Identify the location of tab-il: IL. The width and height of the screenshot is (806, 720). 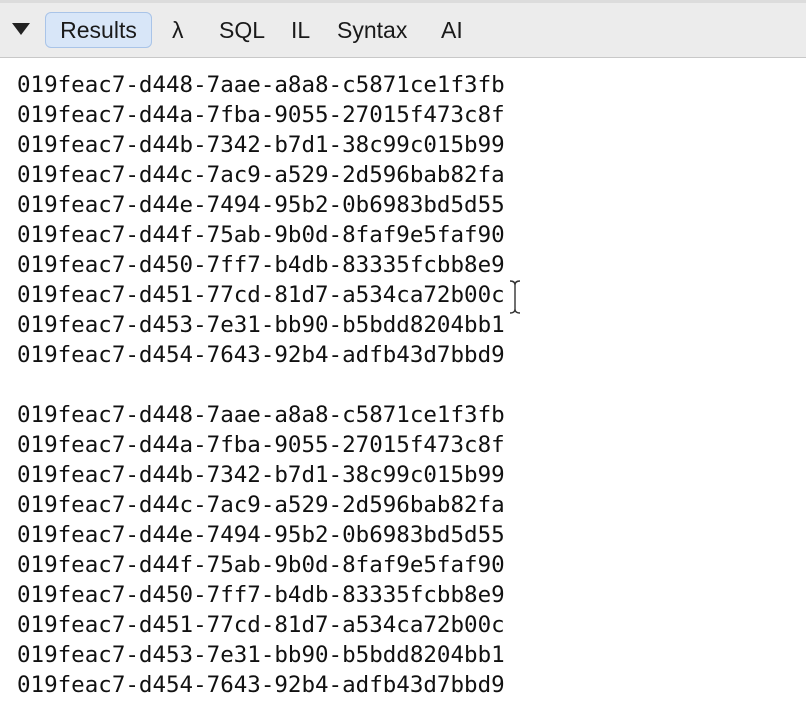
(300, 30).